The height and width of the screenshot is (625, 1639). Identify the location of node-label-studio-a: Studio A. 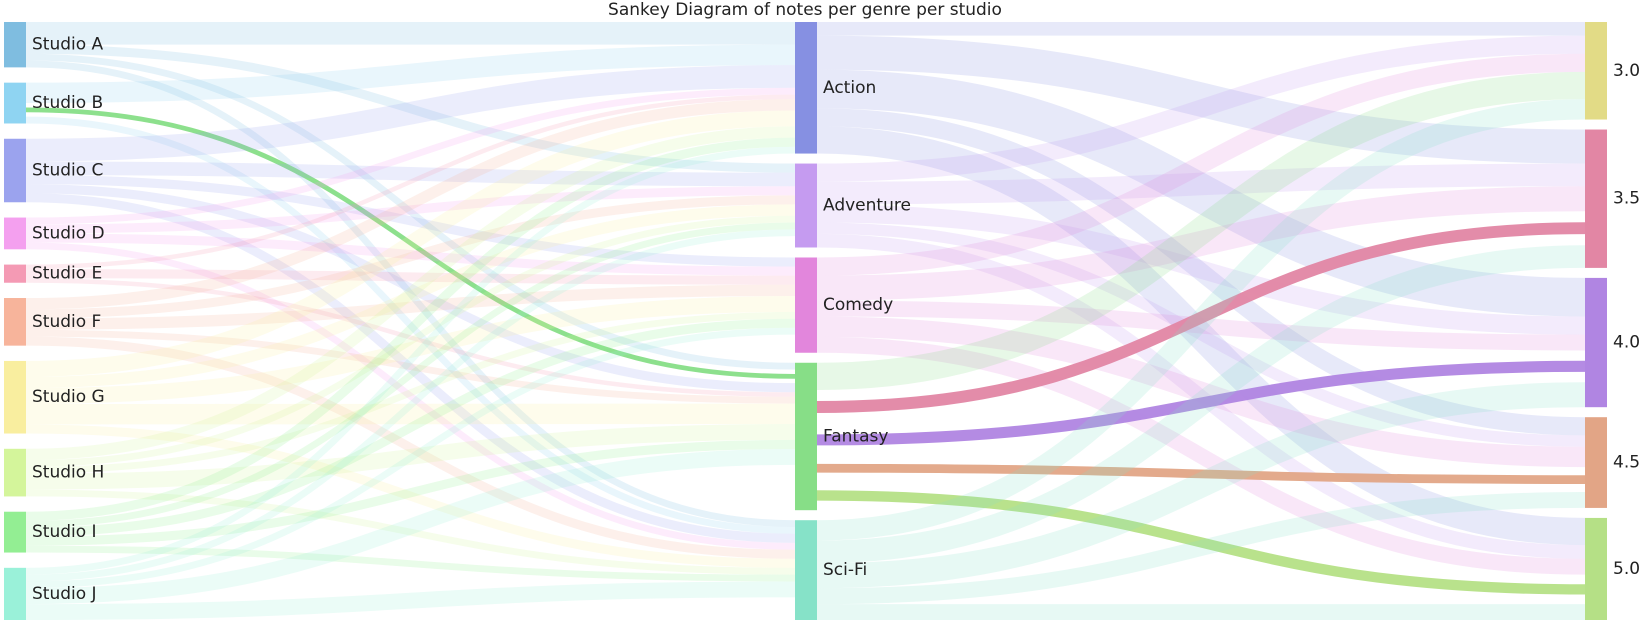
(68, 45).